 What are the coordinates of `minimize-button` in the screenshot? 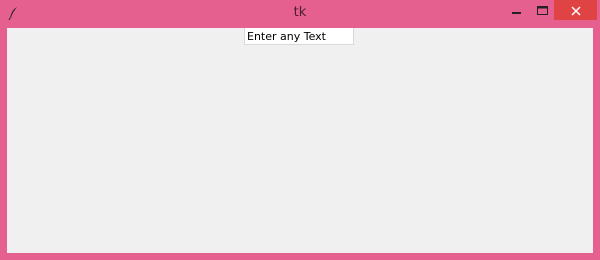 It's located at (517, 10).